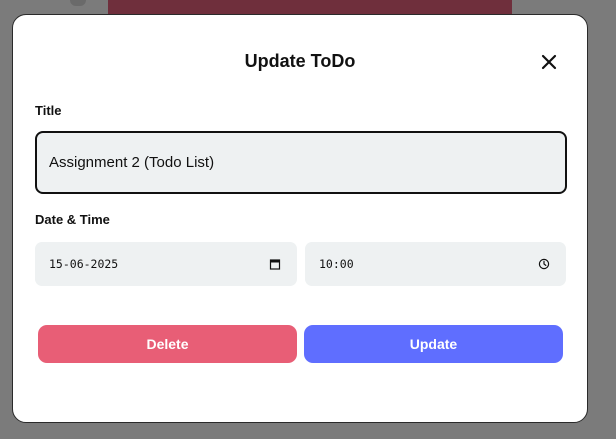 This screenshot has width=616, height=439. What do you see at coordinates (166, 264) in the screenshot?
I see `date-input: 15-06-2025` at bounding box center [166, 264].